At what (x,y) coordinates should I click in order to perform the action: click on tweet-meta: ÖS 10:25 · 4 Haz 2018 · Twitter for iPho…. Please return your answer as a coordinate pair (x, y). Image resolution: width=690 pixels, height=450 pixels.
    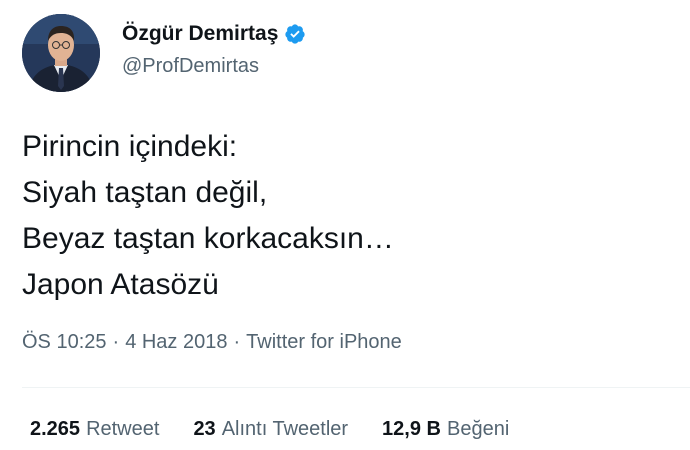
    Looking at the image, I should click on (212, 342).